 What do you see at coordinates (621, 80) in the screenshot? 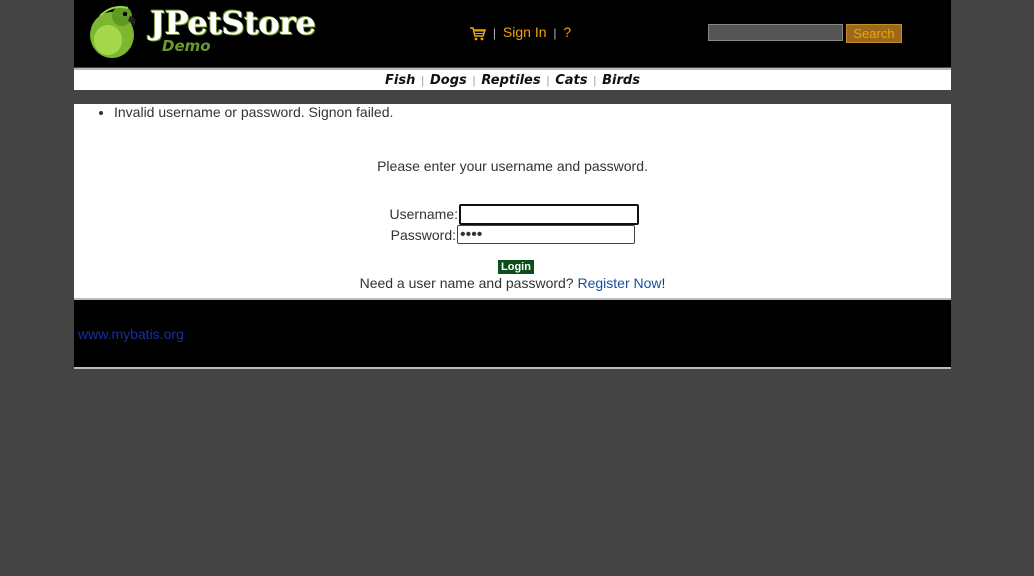
I see `quicklink-birds: Birds` at bounding box center [621, 80].